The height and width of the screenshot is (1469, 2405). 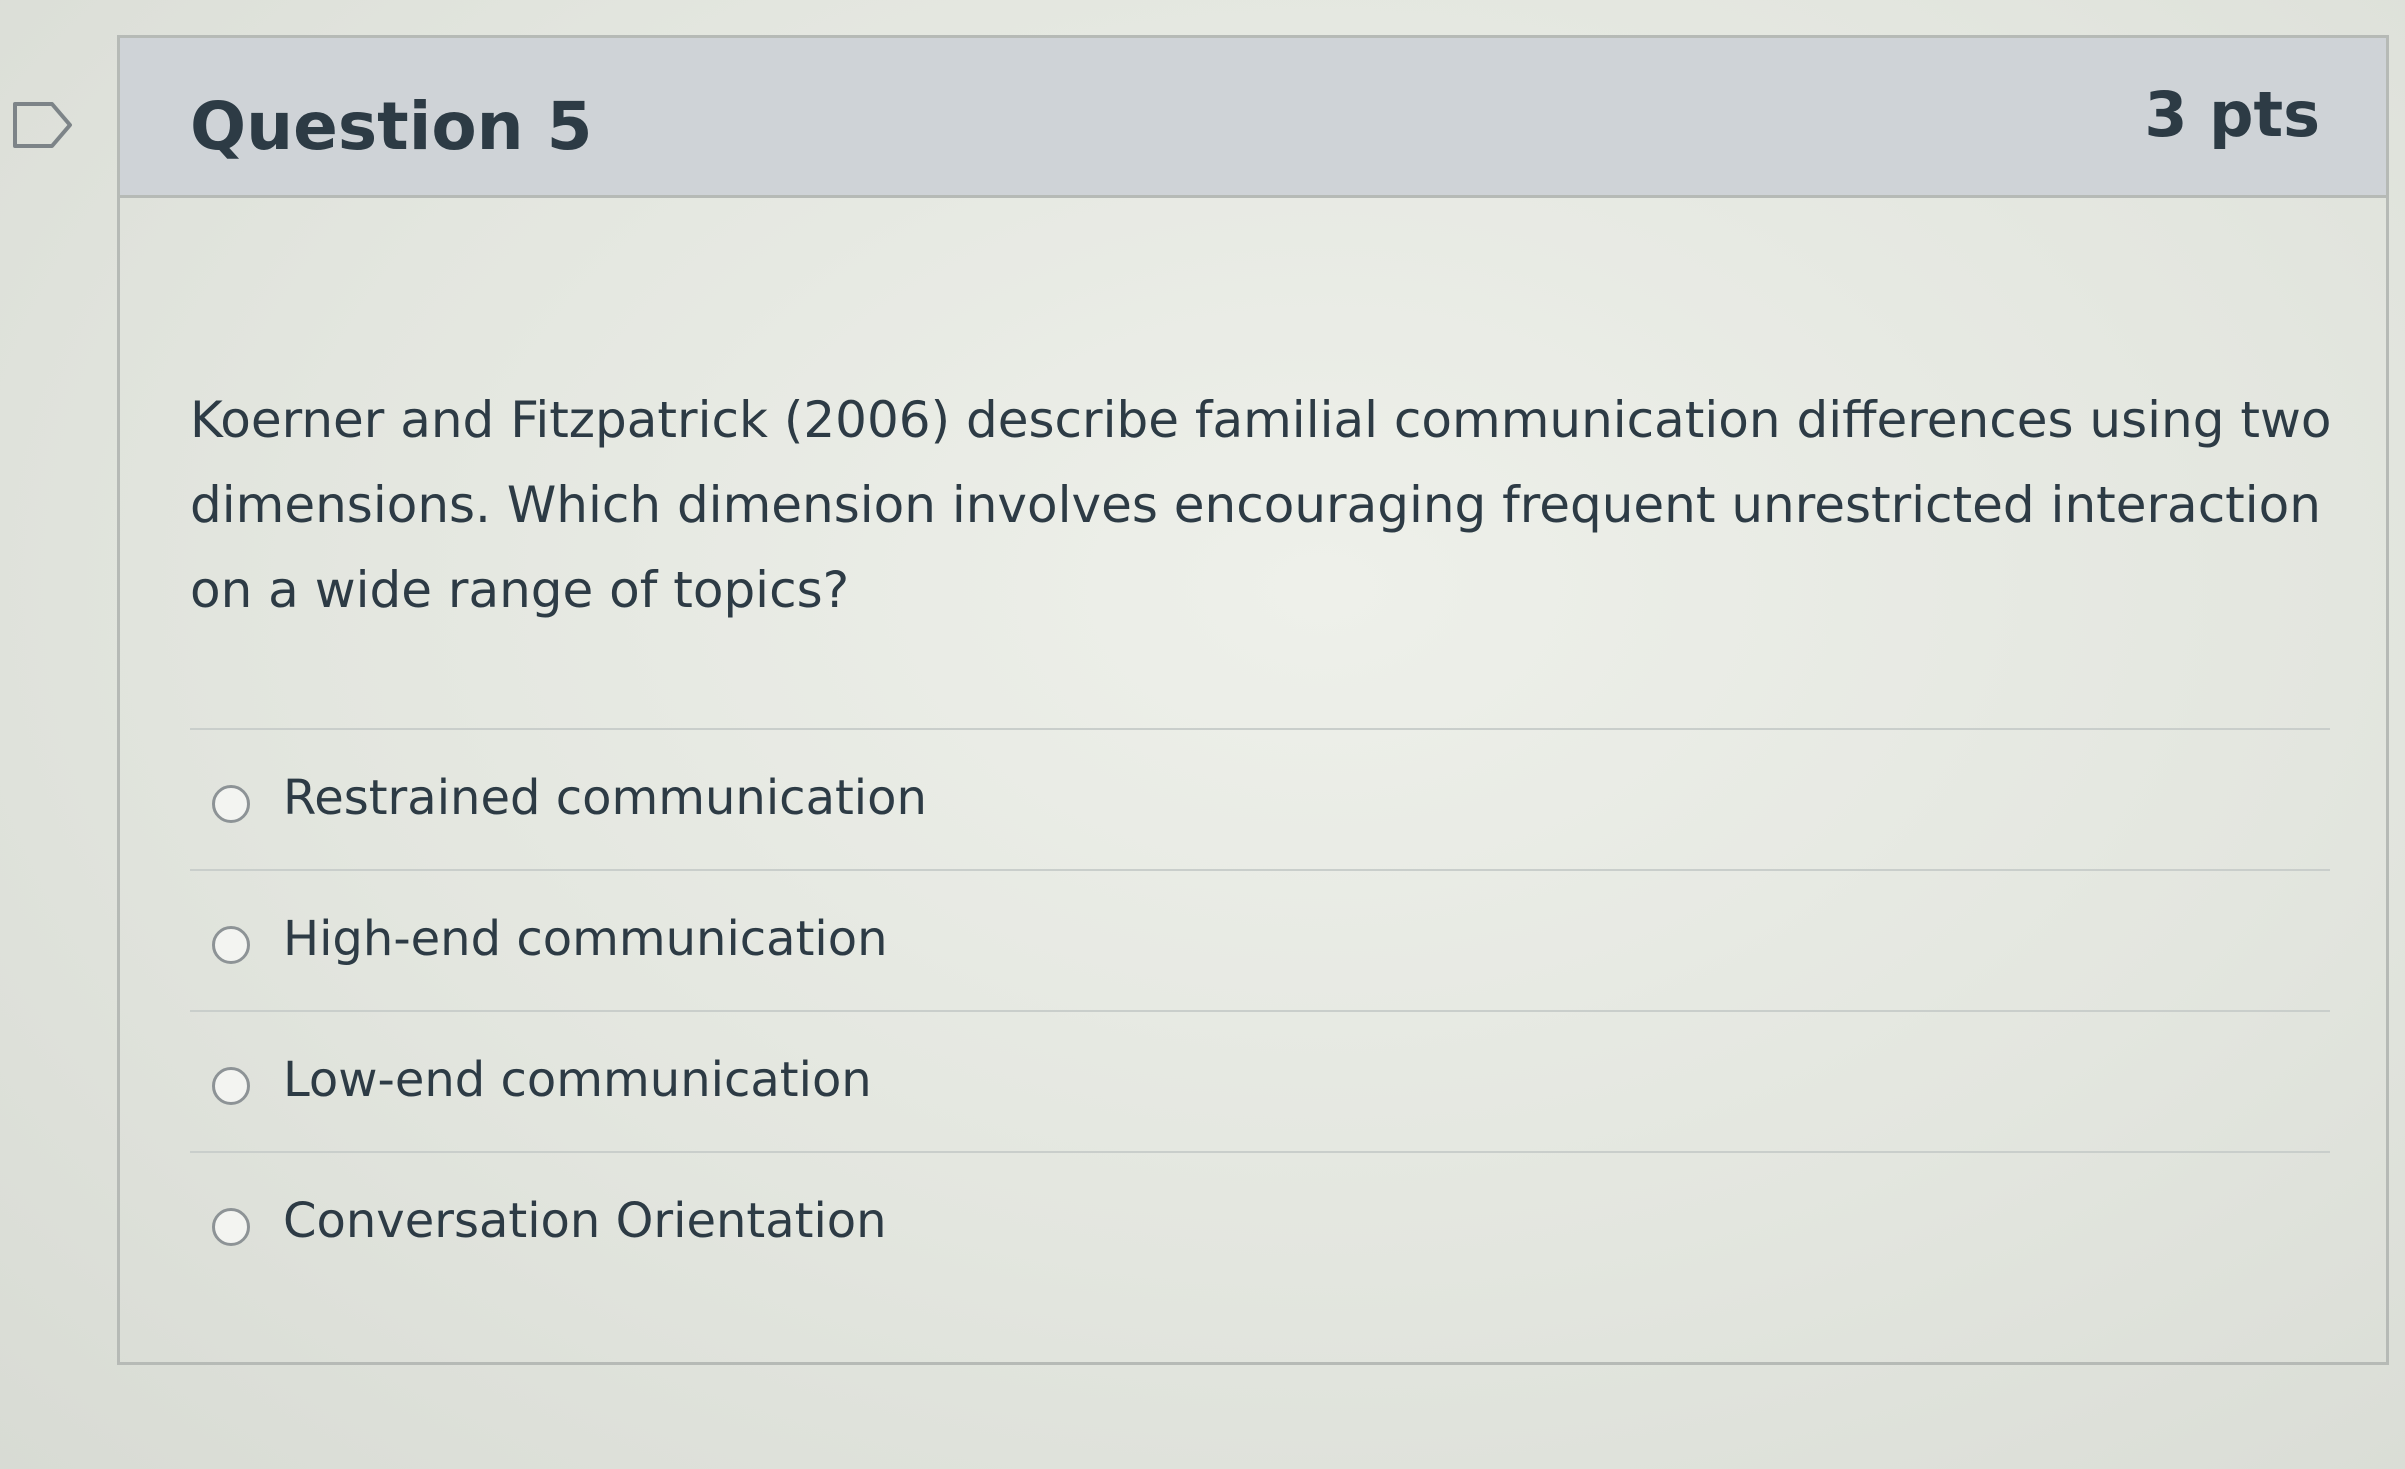 I want to click on question-header: Question 5 3 pts, so click(x=1253, y=118).